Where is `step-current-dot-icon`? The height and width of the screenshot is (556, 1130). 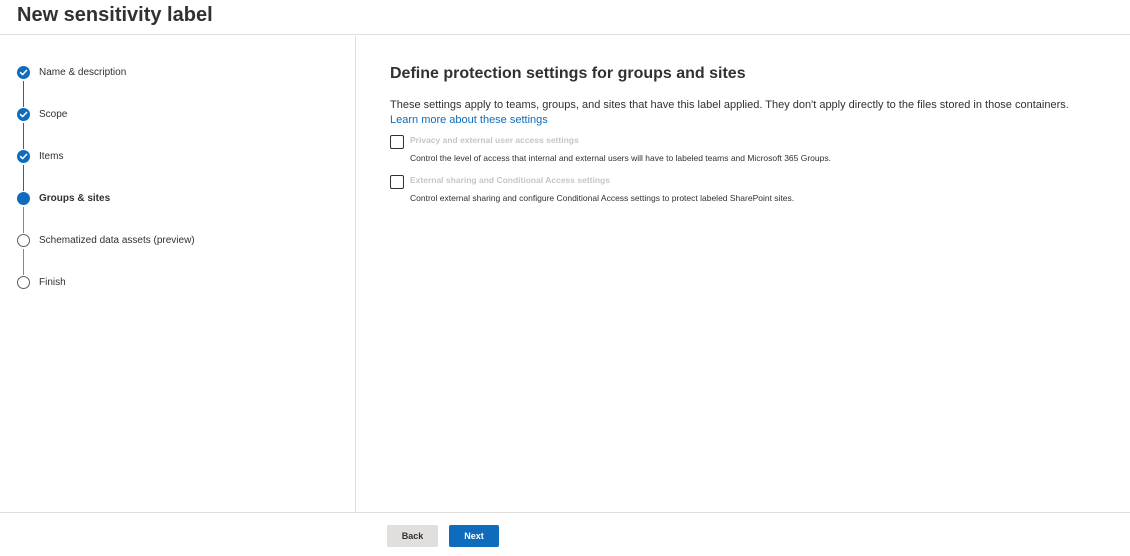
step-current-dot-icon is located at coordinates (23, 198).